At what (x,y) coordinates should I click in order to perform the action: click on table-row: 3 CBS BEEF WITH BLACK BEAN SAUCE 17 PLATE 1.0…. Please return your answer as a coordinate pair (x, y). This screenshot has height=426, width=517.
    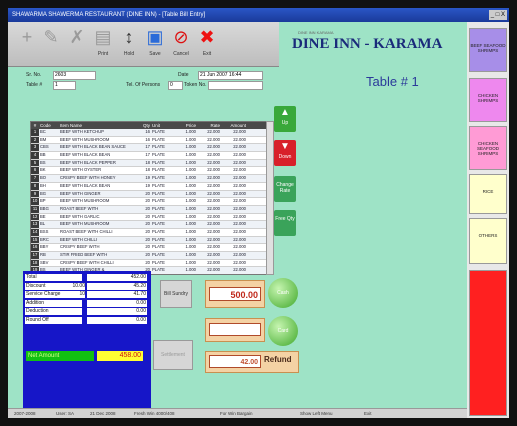
    Looking at the image, I should click on (149, 148).